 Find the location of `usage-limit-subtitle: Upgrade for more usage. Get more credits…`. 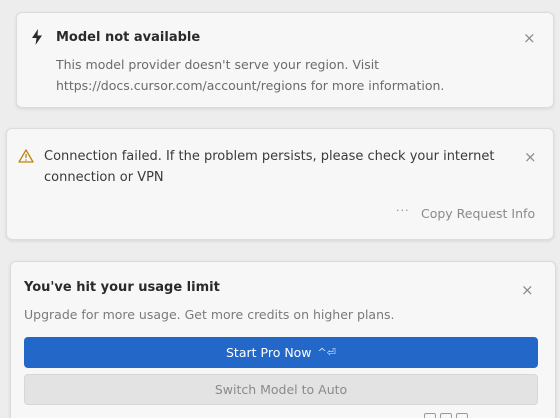

usage-limit-subtitle: Upgrade for more usage. Get more credits… is located at coordinates (209, 314).